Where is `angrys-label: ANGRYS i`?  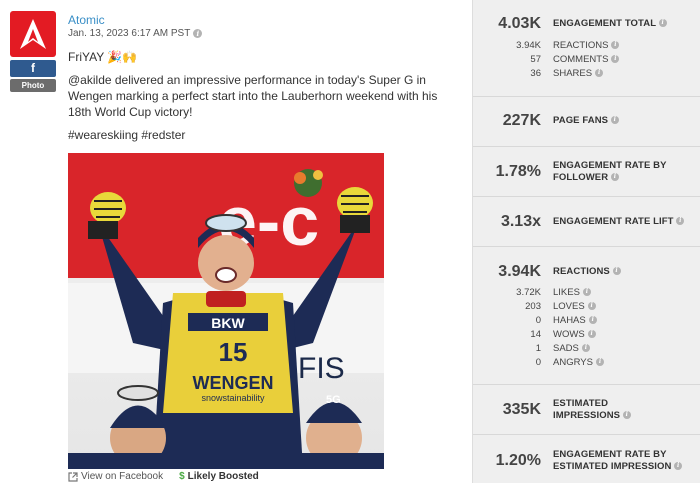
angrys-label: ANGRYS i is located at coordinates (578, 362).